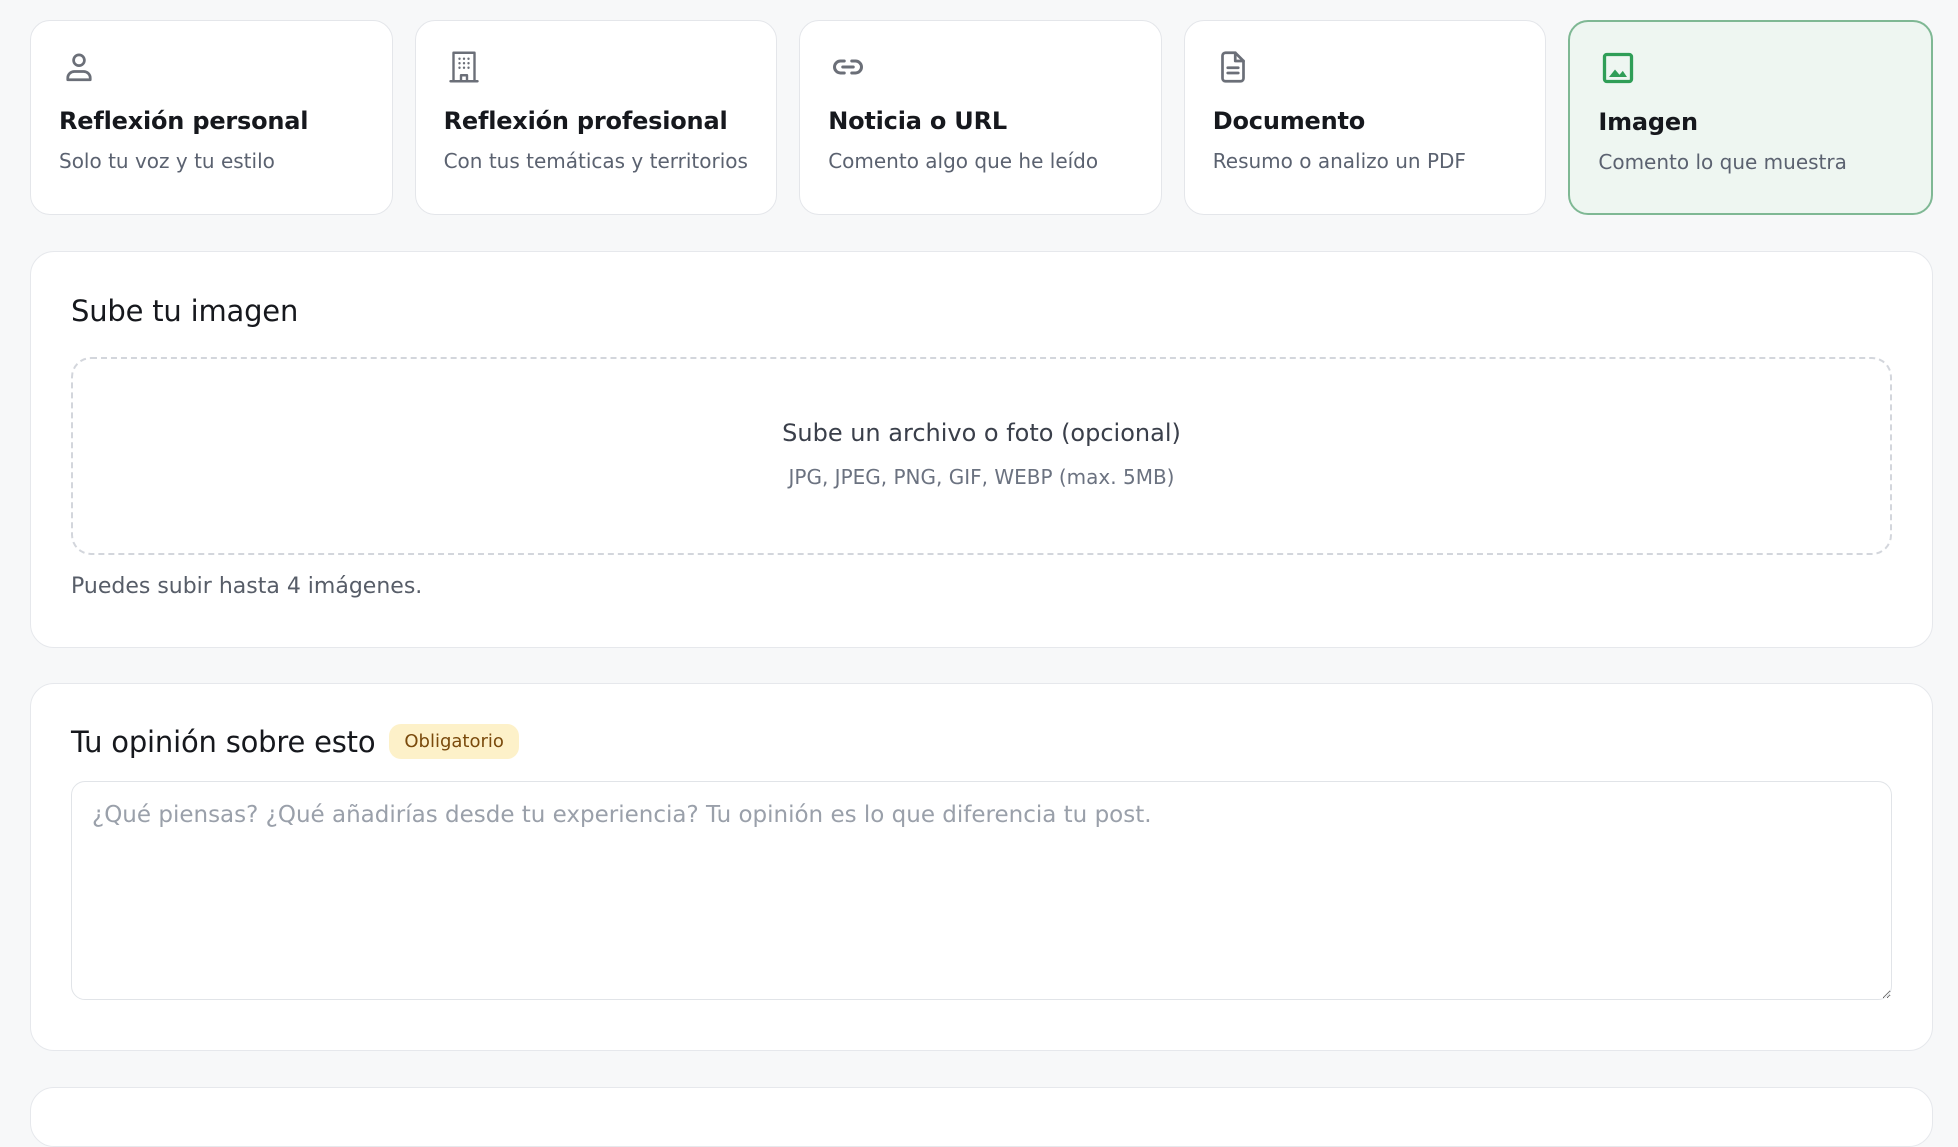  Describe the element at coordinates (185, 311) in the screenshot. I see `upload-heading: Sube tu imagen` at that location.